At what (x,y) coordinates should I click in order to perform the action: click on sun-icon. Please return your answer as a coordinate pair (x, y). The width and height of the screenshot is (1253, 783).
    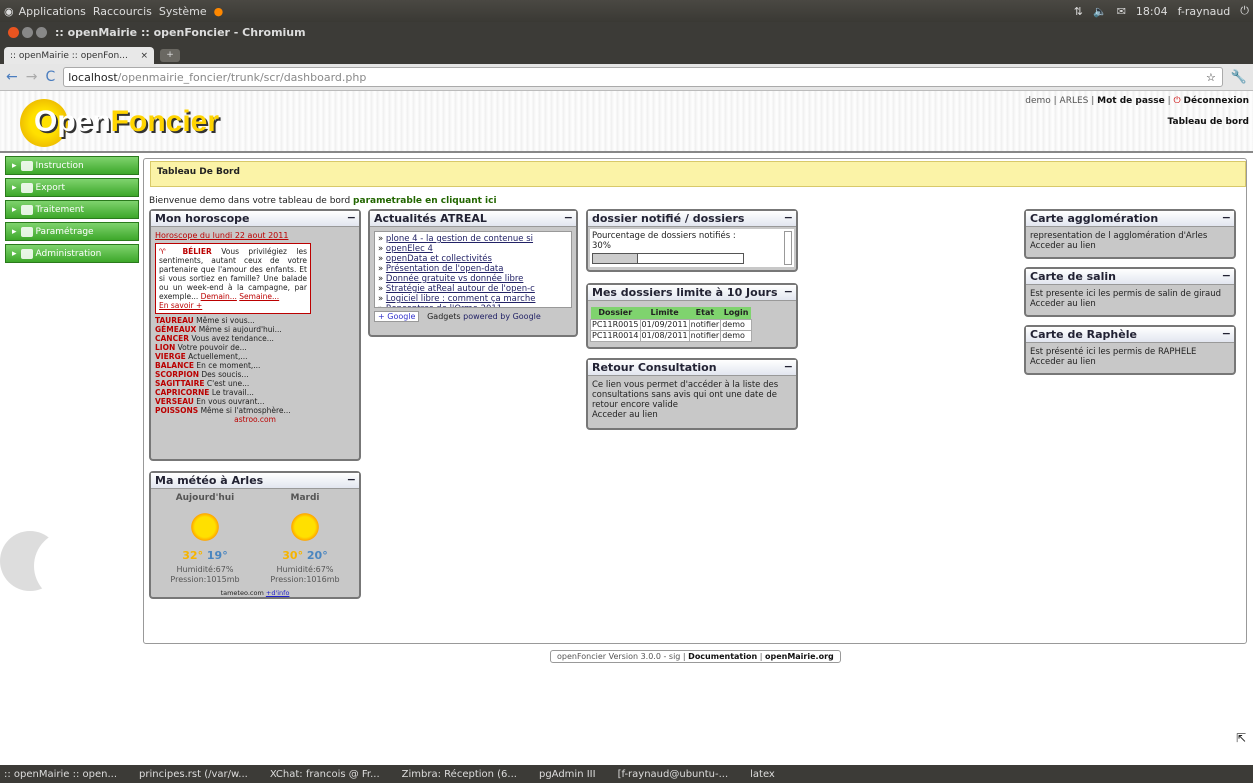
    Looking at the image, I should click on (304, 527).